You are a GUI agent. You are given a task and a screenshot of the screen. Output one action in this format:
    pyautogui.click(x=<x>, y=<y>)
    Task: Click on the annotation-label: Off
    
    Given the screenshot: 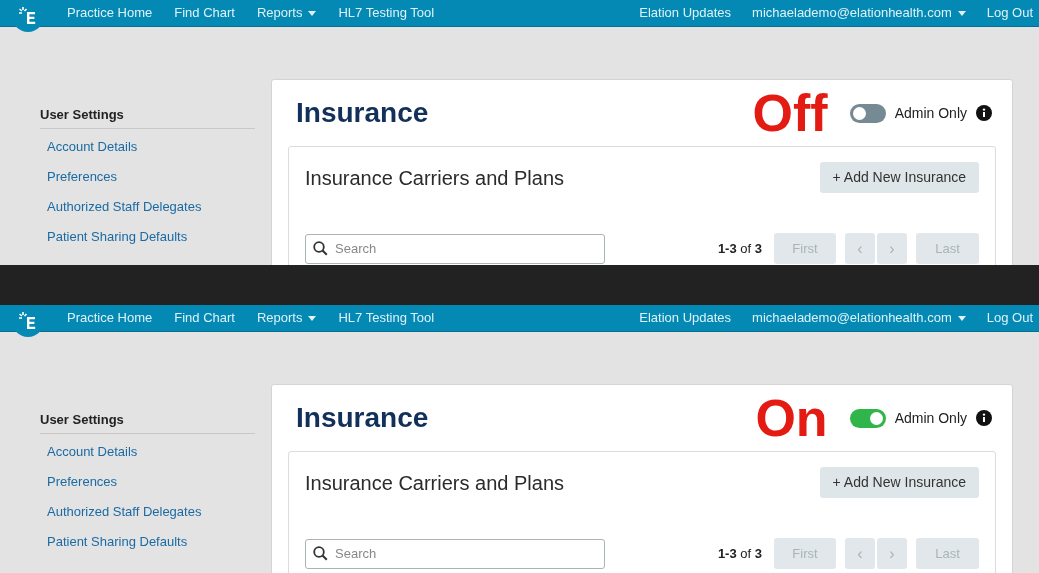 What is the action you would take?
    pyautogui.click(x=790, y=113)
    